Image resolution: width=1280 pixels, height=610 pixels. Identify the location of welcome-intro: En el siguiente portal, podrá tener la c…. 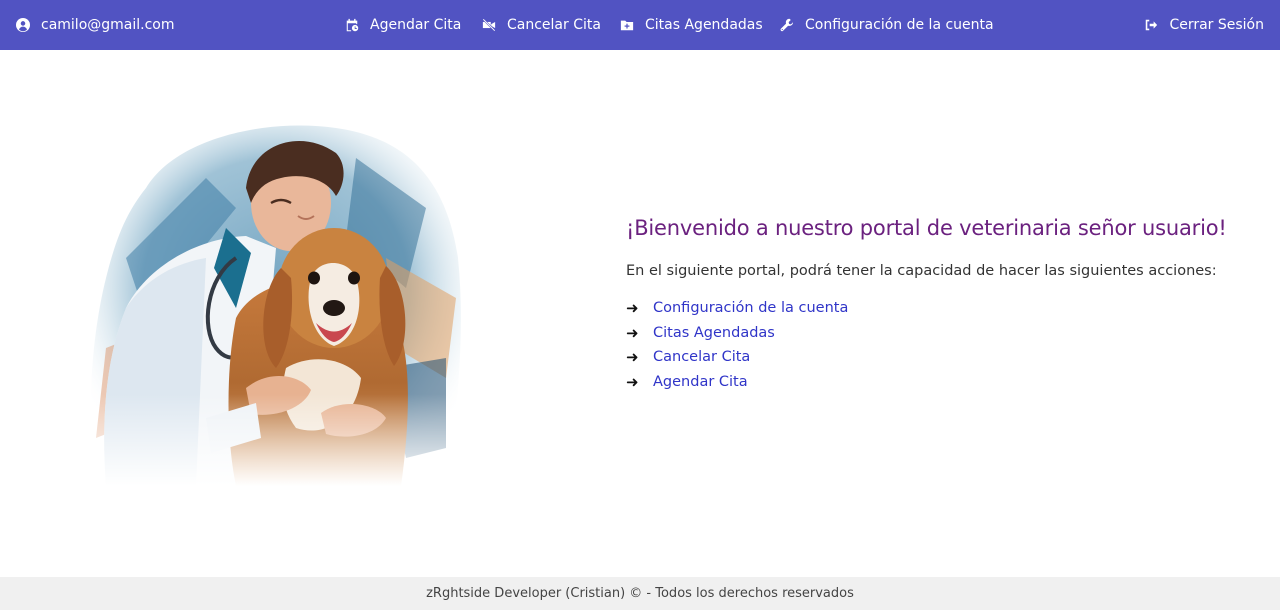
(921, 271).